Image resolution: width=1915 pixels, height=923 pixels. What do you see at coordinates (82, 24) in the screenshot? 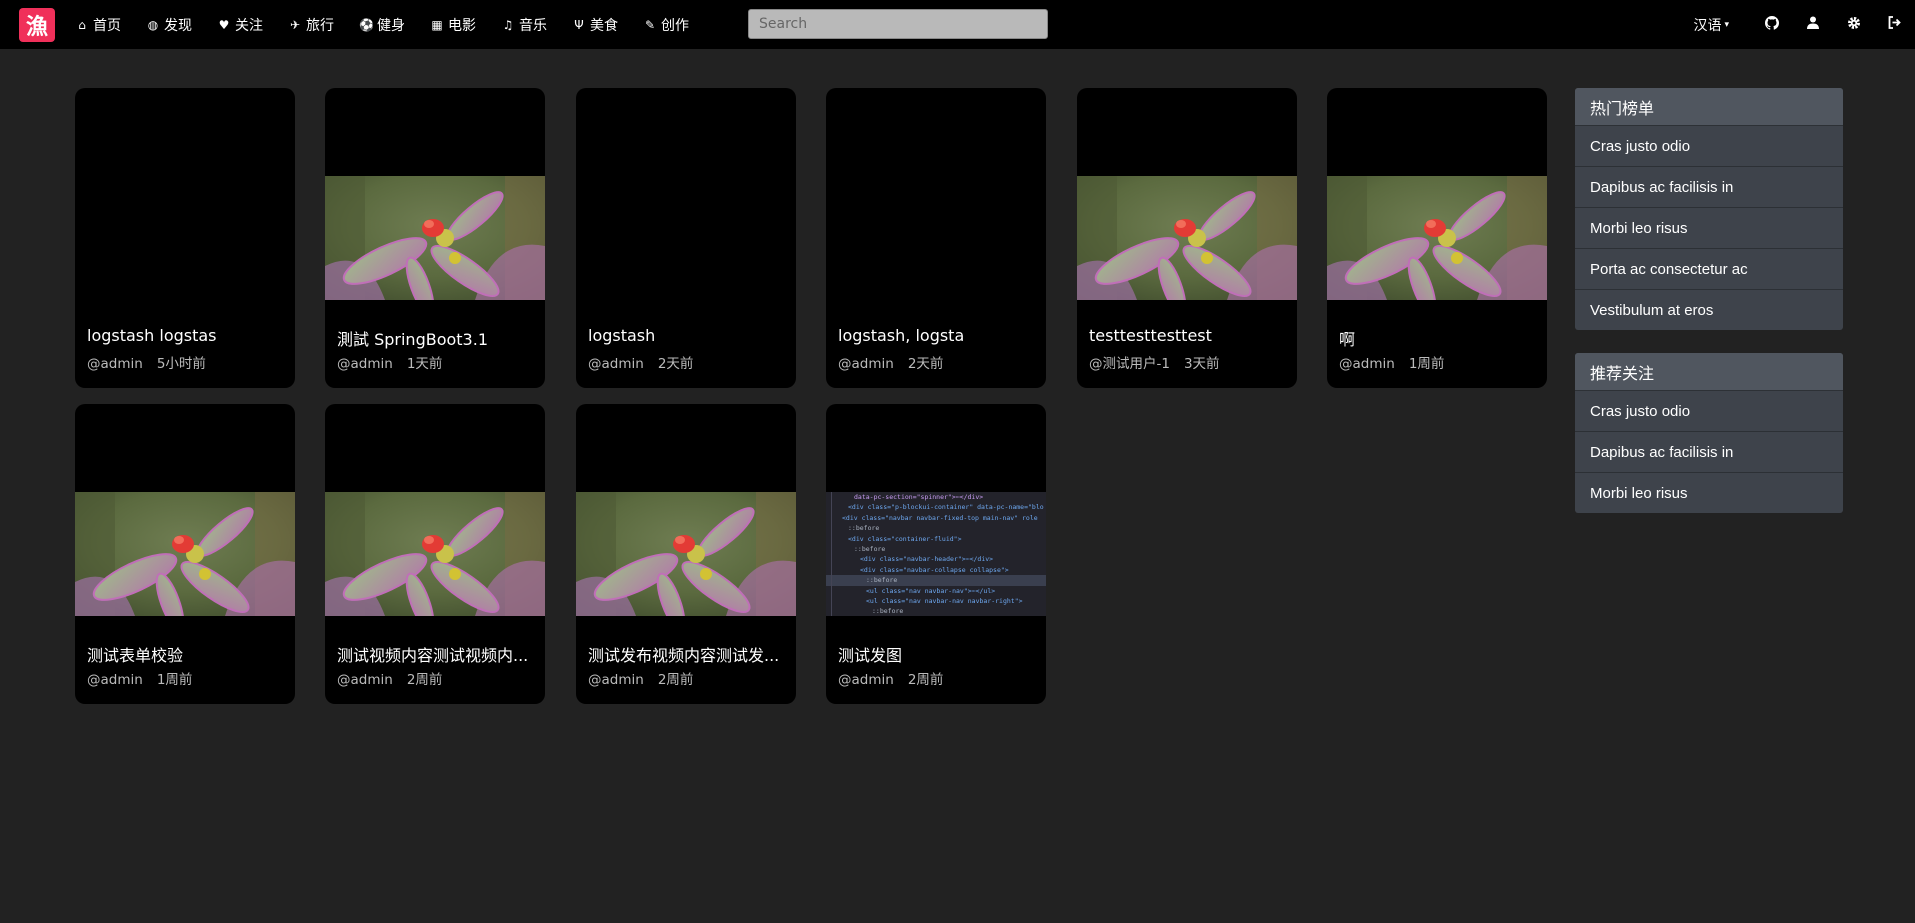
I see `home-icon: ⌂` at bounding box center [82, 24].